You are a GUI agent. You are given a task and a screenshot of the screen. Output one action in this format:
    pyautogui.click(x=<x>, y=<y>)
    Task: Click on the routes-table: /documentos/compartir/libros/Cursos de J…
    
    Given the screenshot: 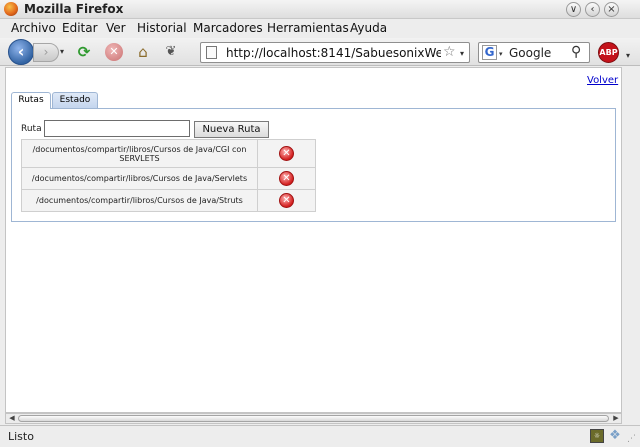 What is the action you would take?
    pyautogui.click(x=168, y=175)
    